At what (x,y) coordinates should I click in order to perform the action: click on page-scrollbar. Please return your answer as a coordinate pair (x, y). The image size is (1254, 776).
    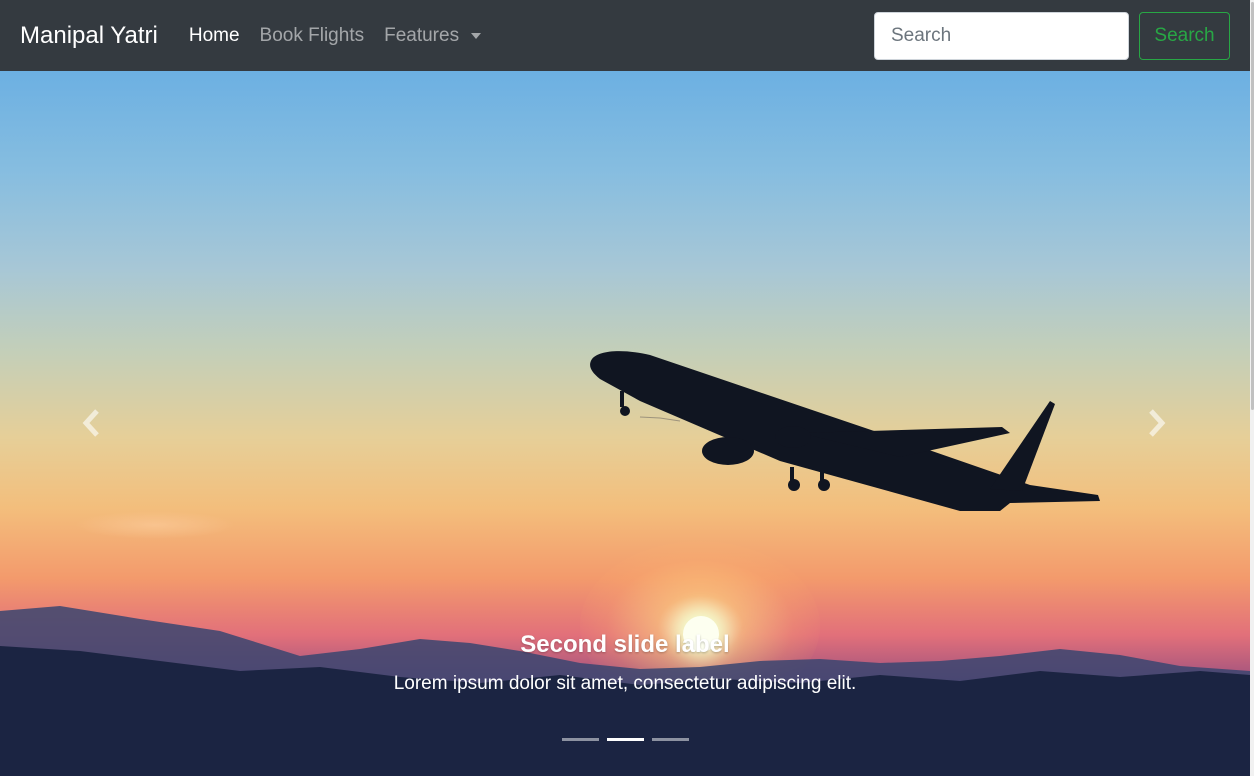
    Looking at the image, I should click on (1252, 388).